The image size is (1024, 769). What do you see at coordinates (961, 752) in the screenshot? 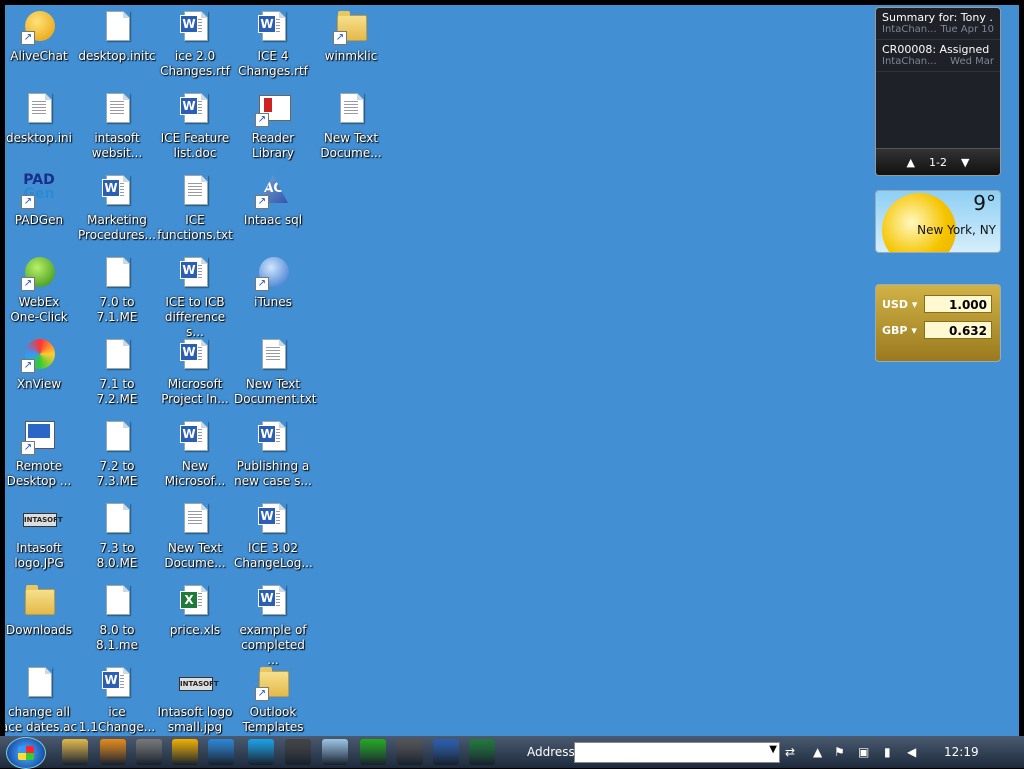
I see `clock: 12:19` at bounding box center [961, 752].